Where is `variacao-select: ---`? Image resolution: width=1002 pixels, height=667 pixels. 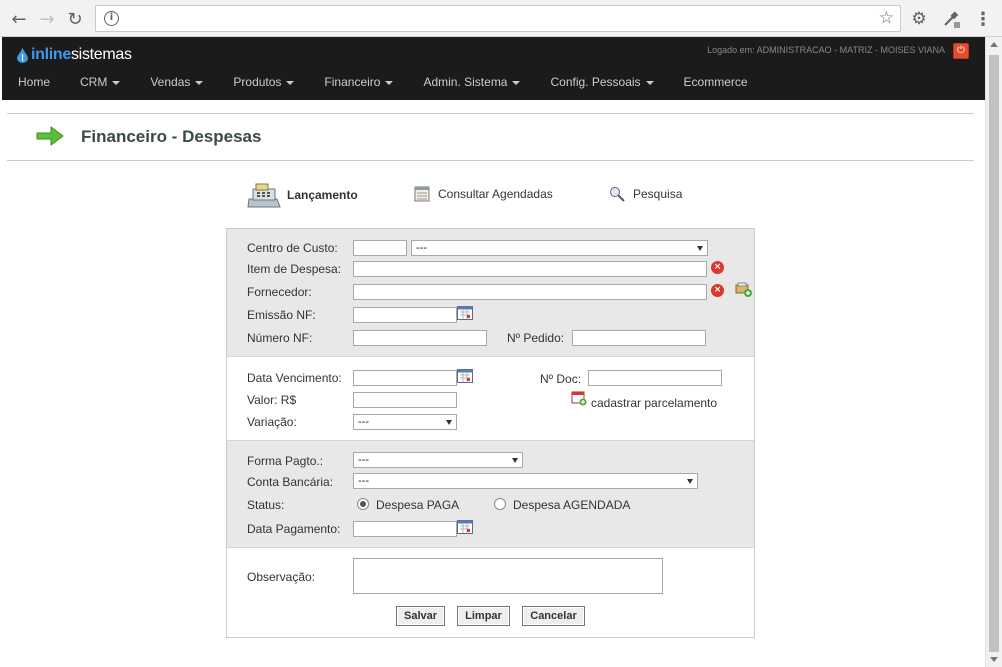
variacao-select: --- is located at coordinates (405, 422).